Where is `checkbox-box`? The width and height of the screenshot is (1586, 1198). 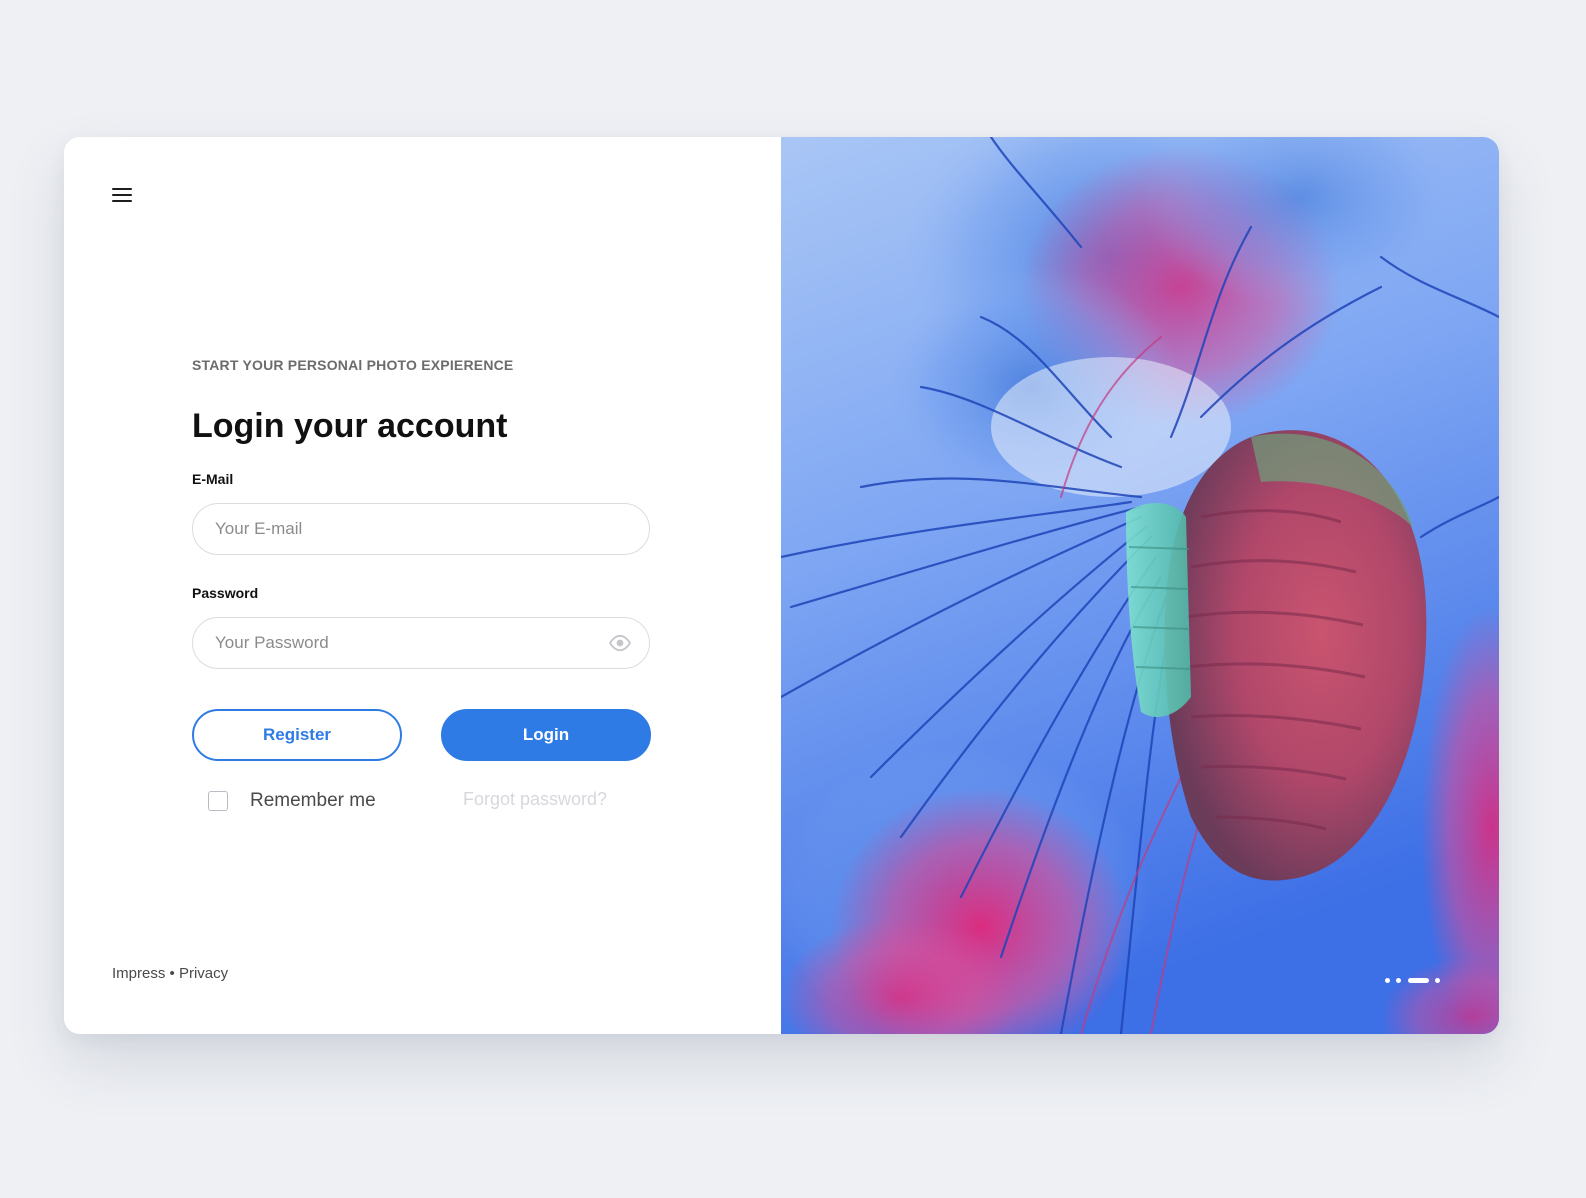 checkbox-box is located at coordinates (218, 801).